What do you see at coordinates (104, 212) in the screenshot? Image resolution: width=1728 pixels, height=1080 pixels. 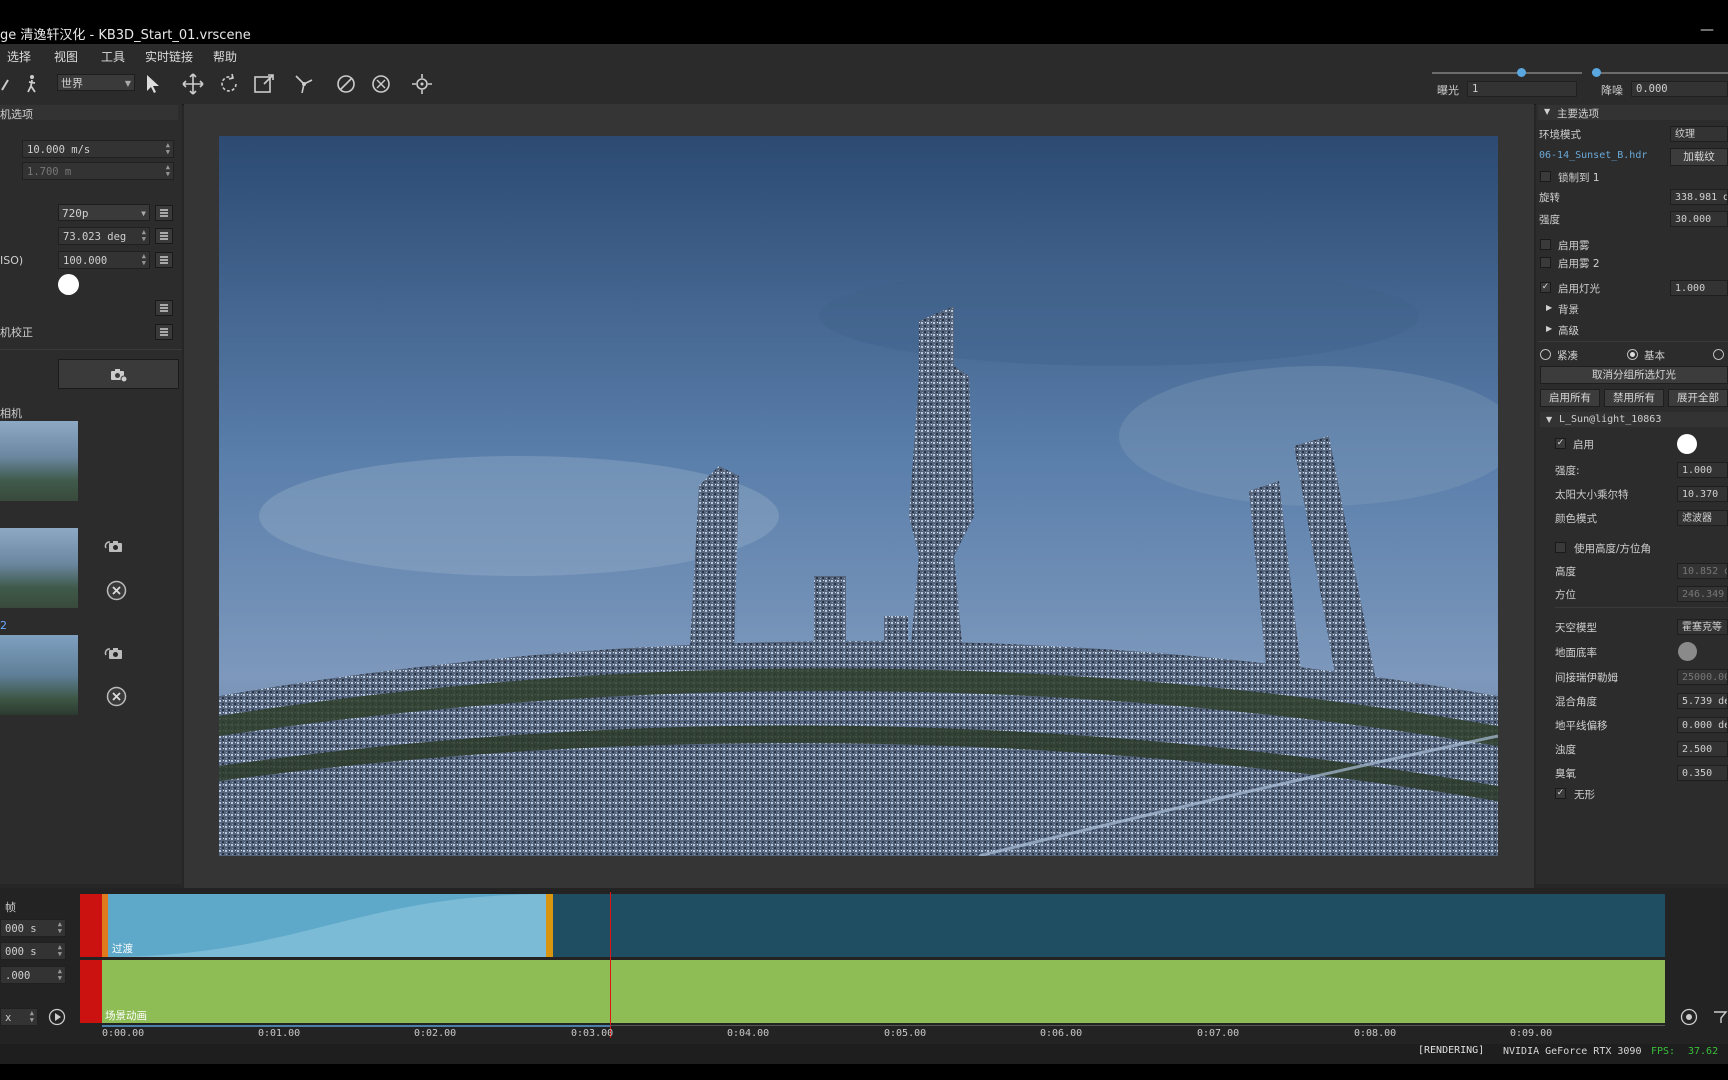 I see `resolution-dropdown: 720p ▼` at bounding box center [104, 212].